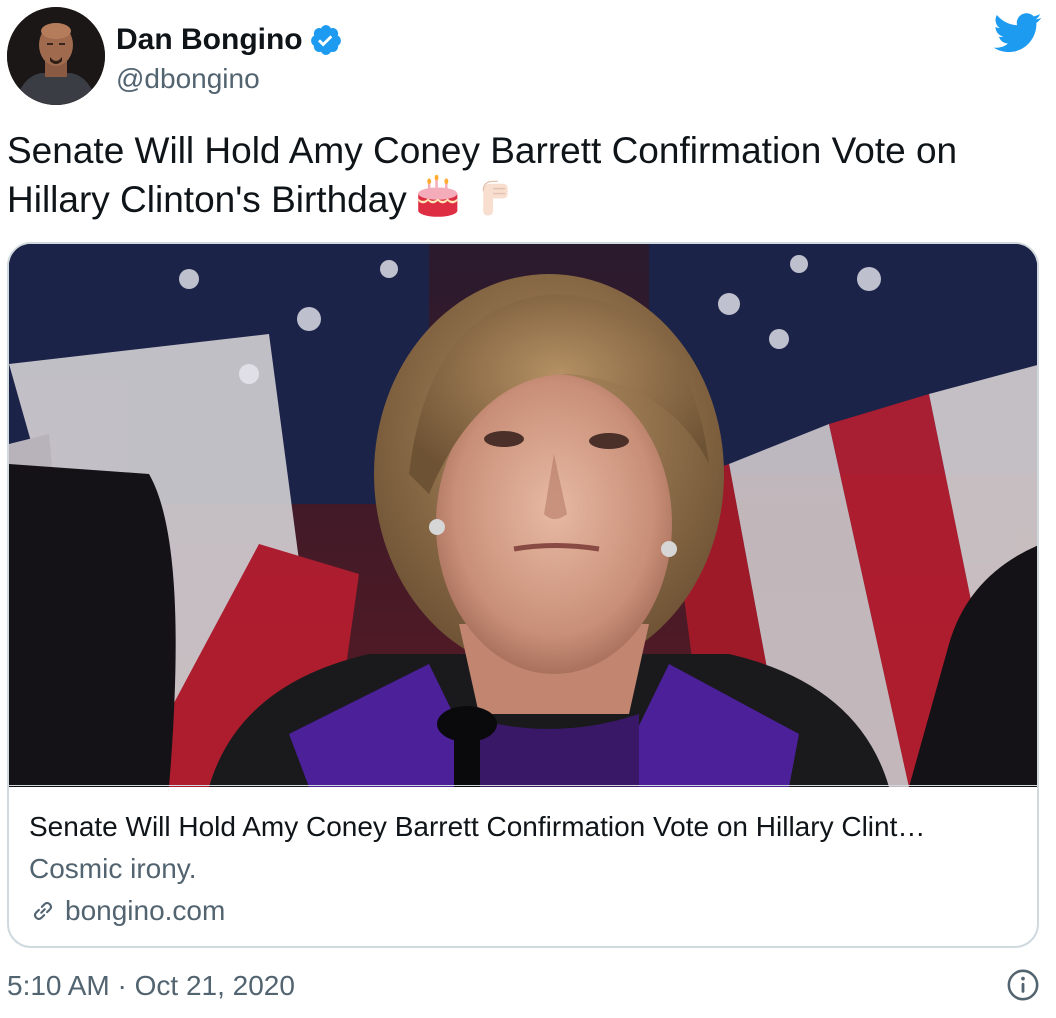  Describe the element at coordinates (325, 40) in the screenshot. I see `verified-badge-icon` at that location.